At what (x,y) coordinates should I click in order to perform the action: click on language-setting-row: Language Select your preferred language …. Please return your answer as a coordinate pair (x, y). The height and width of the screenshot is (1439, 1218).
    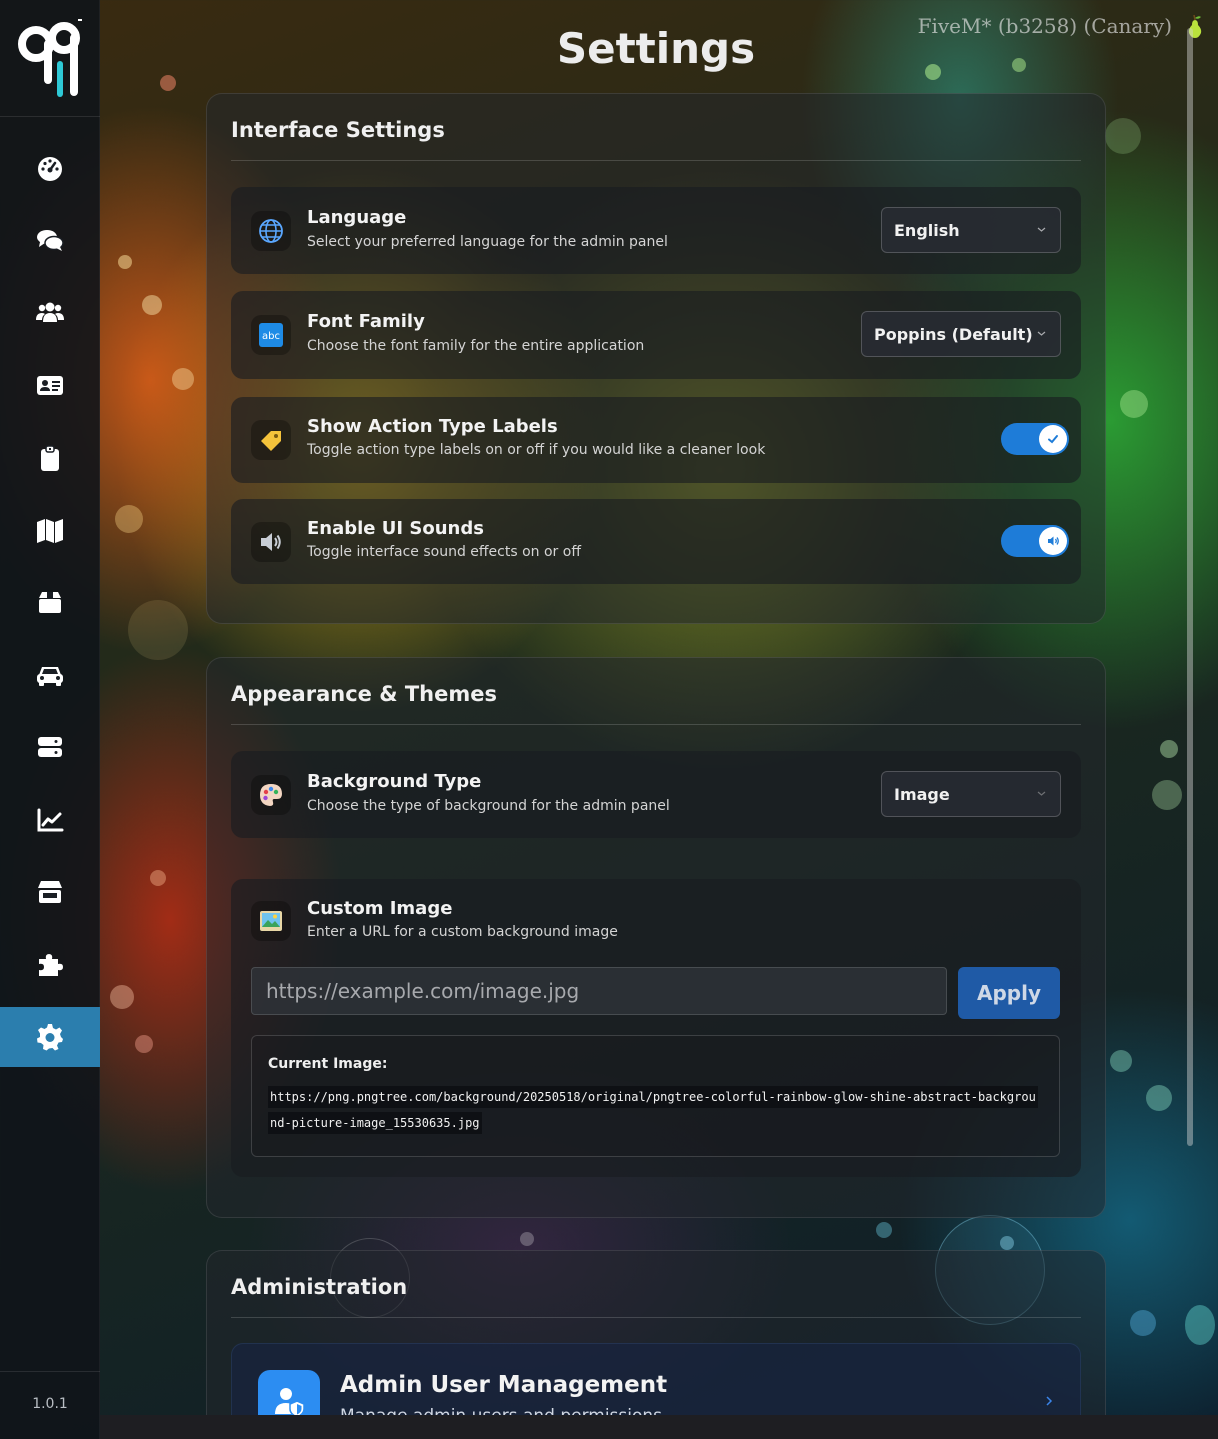
    Looking at the image, I should click on (656, 230).